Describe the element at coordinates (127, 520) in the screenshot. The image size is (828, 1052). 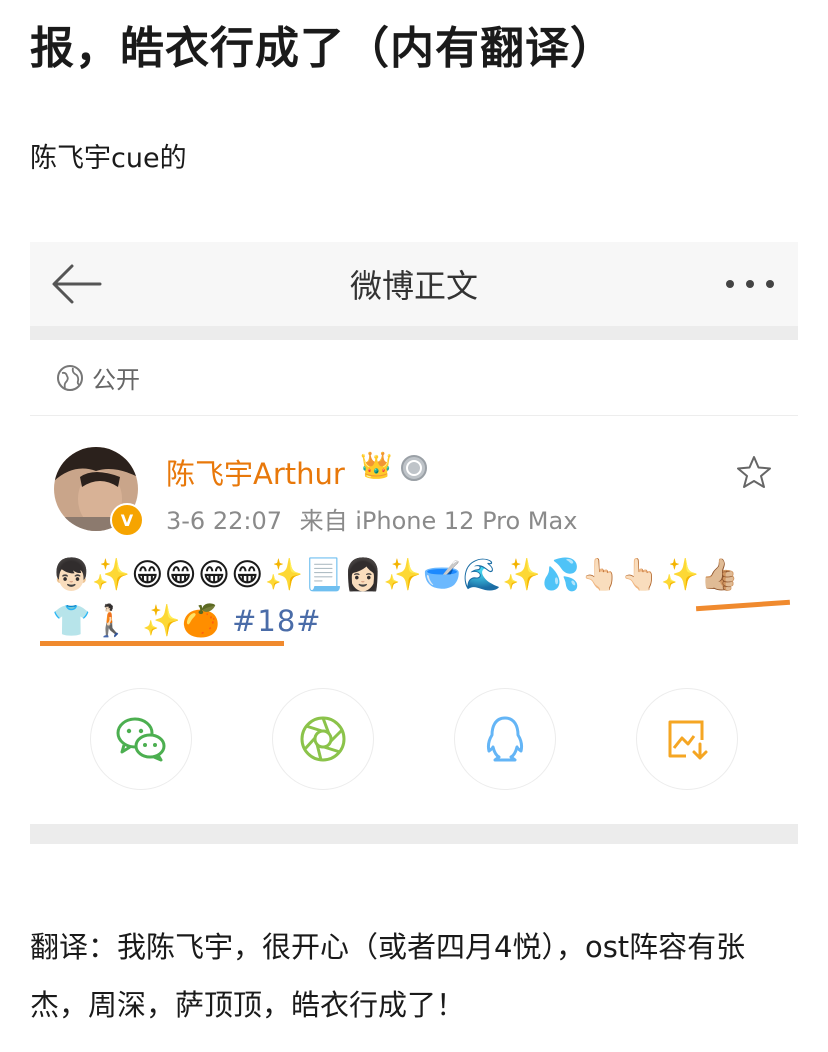
I see `verified-badge: V` at that location.